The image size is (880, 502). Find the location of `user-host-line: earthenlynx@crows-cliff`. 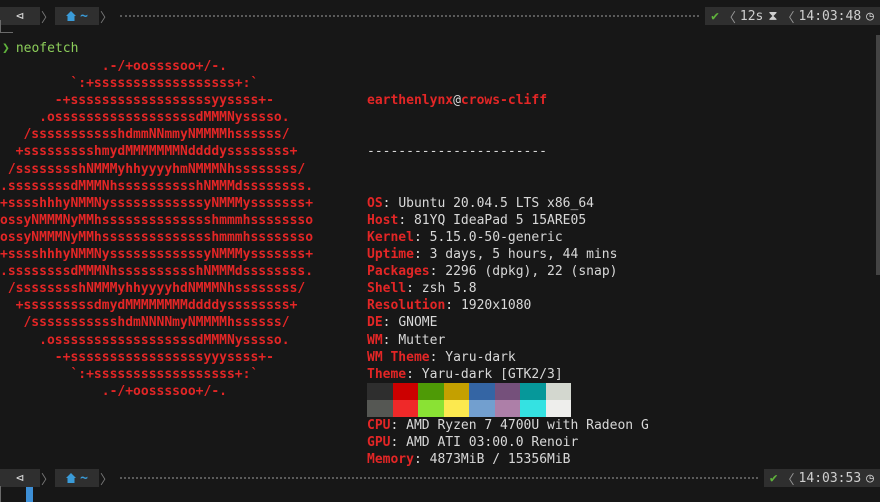

user-host-line: earthenlynx@crows-cliff is located at coordinates (508, 100).